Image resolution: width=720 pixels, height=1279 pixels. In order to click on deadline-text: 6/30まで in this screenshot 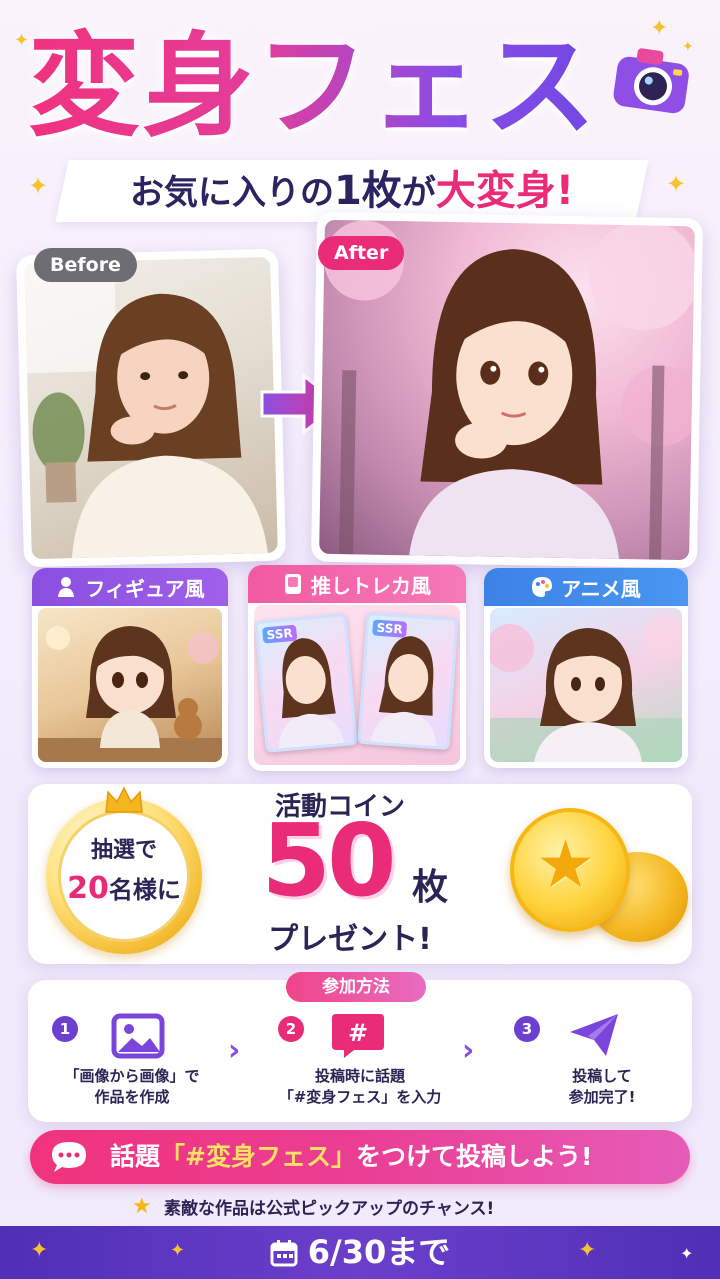, I will do `click(379, 1252)`.